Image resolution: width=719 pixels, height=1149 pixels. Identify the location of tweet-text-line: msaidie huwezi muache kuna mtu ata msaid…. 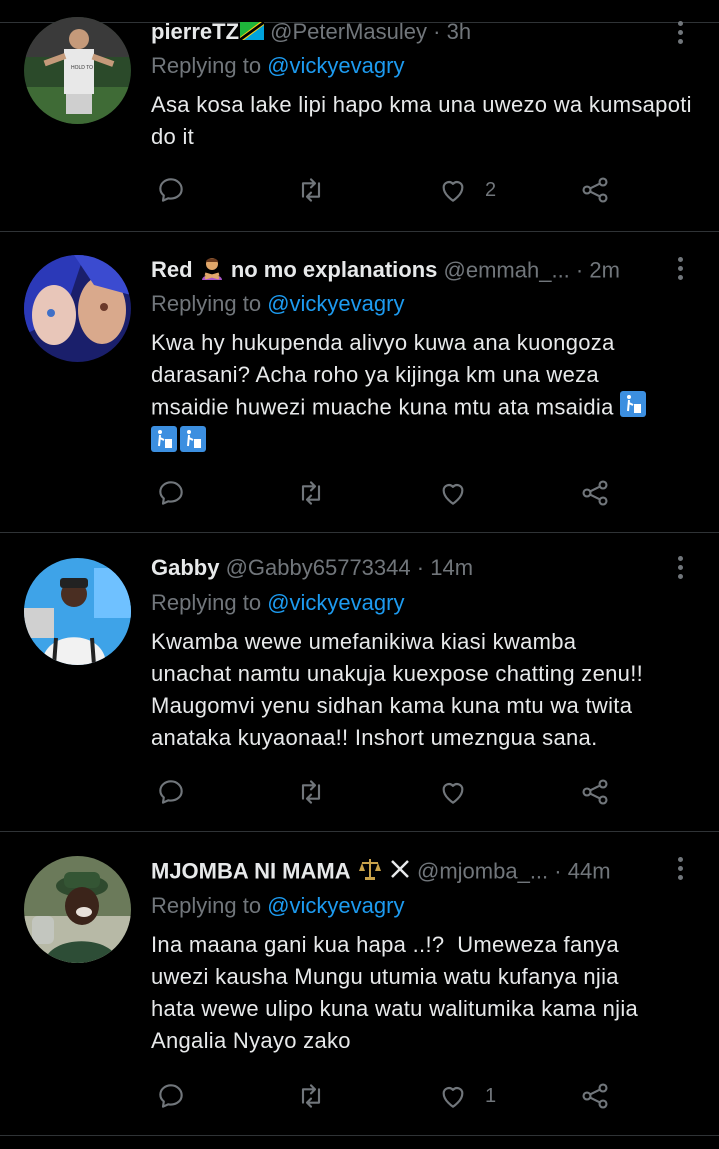
(423, 408).